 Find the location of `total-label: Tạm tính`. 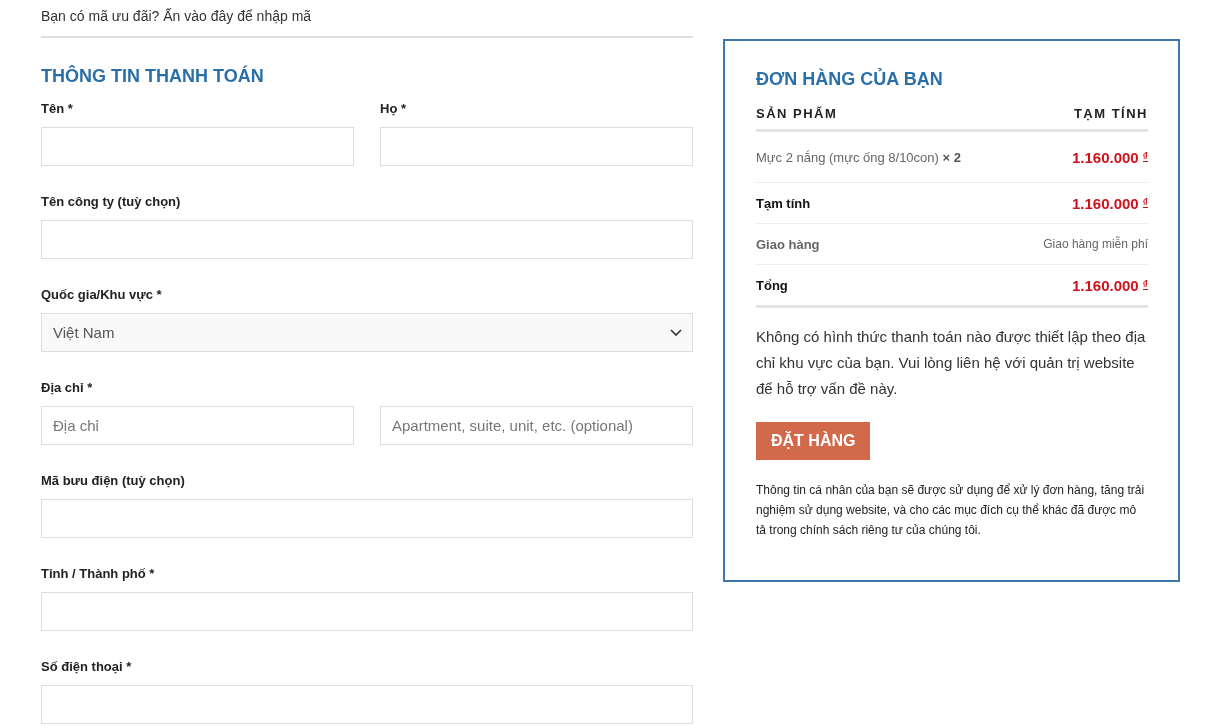

total-label: Tạm tính is located at coordinates (783, 203).